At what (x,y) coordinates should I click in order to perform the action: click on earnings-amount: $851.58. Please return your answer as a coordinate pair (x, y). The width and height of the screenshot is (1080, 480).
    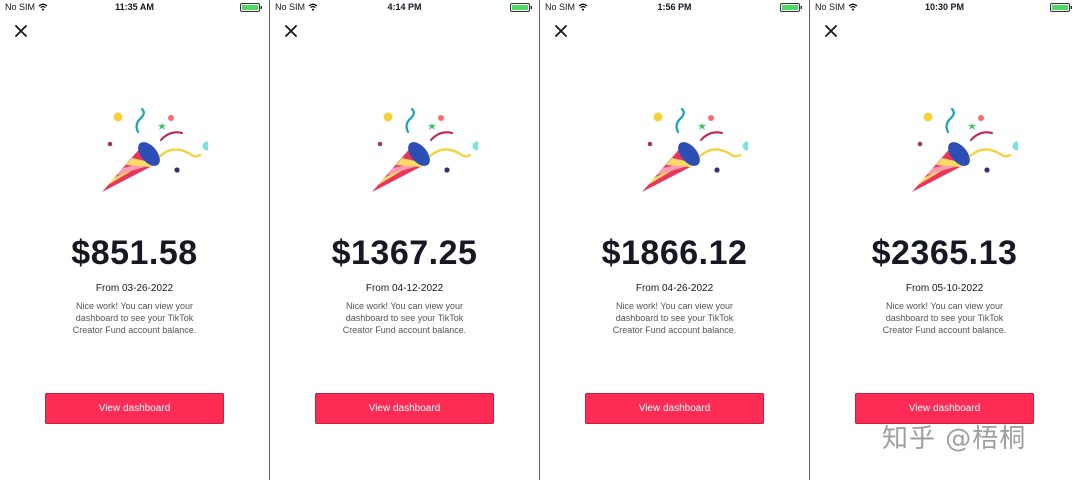
    Looking at the image, I should click on (134, 253).